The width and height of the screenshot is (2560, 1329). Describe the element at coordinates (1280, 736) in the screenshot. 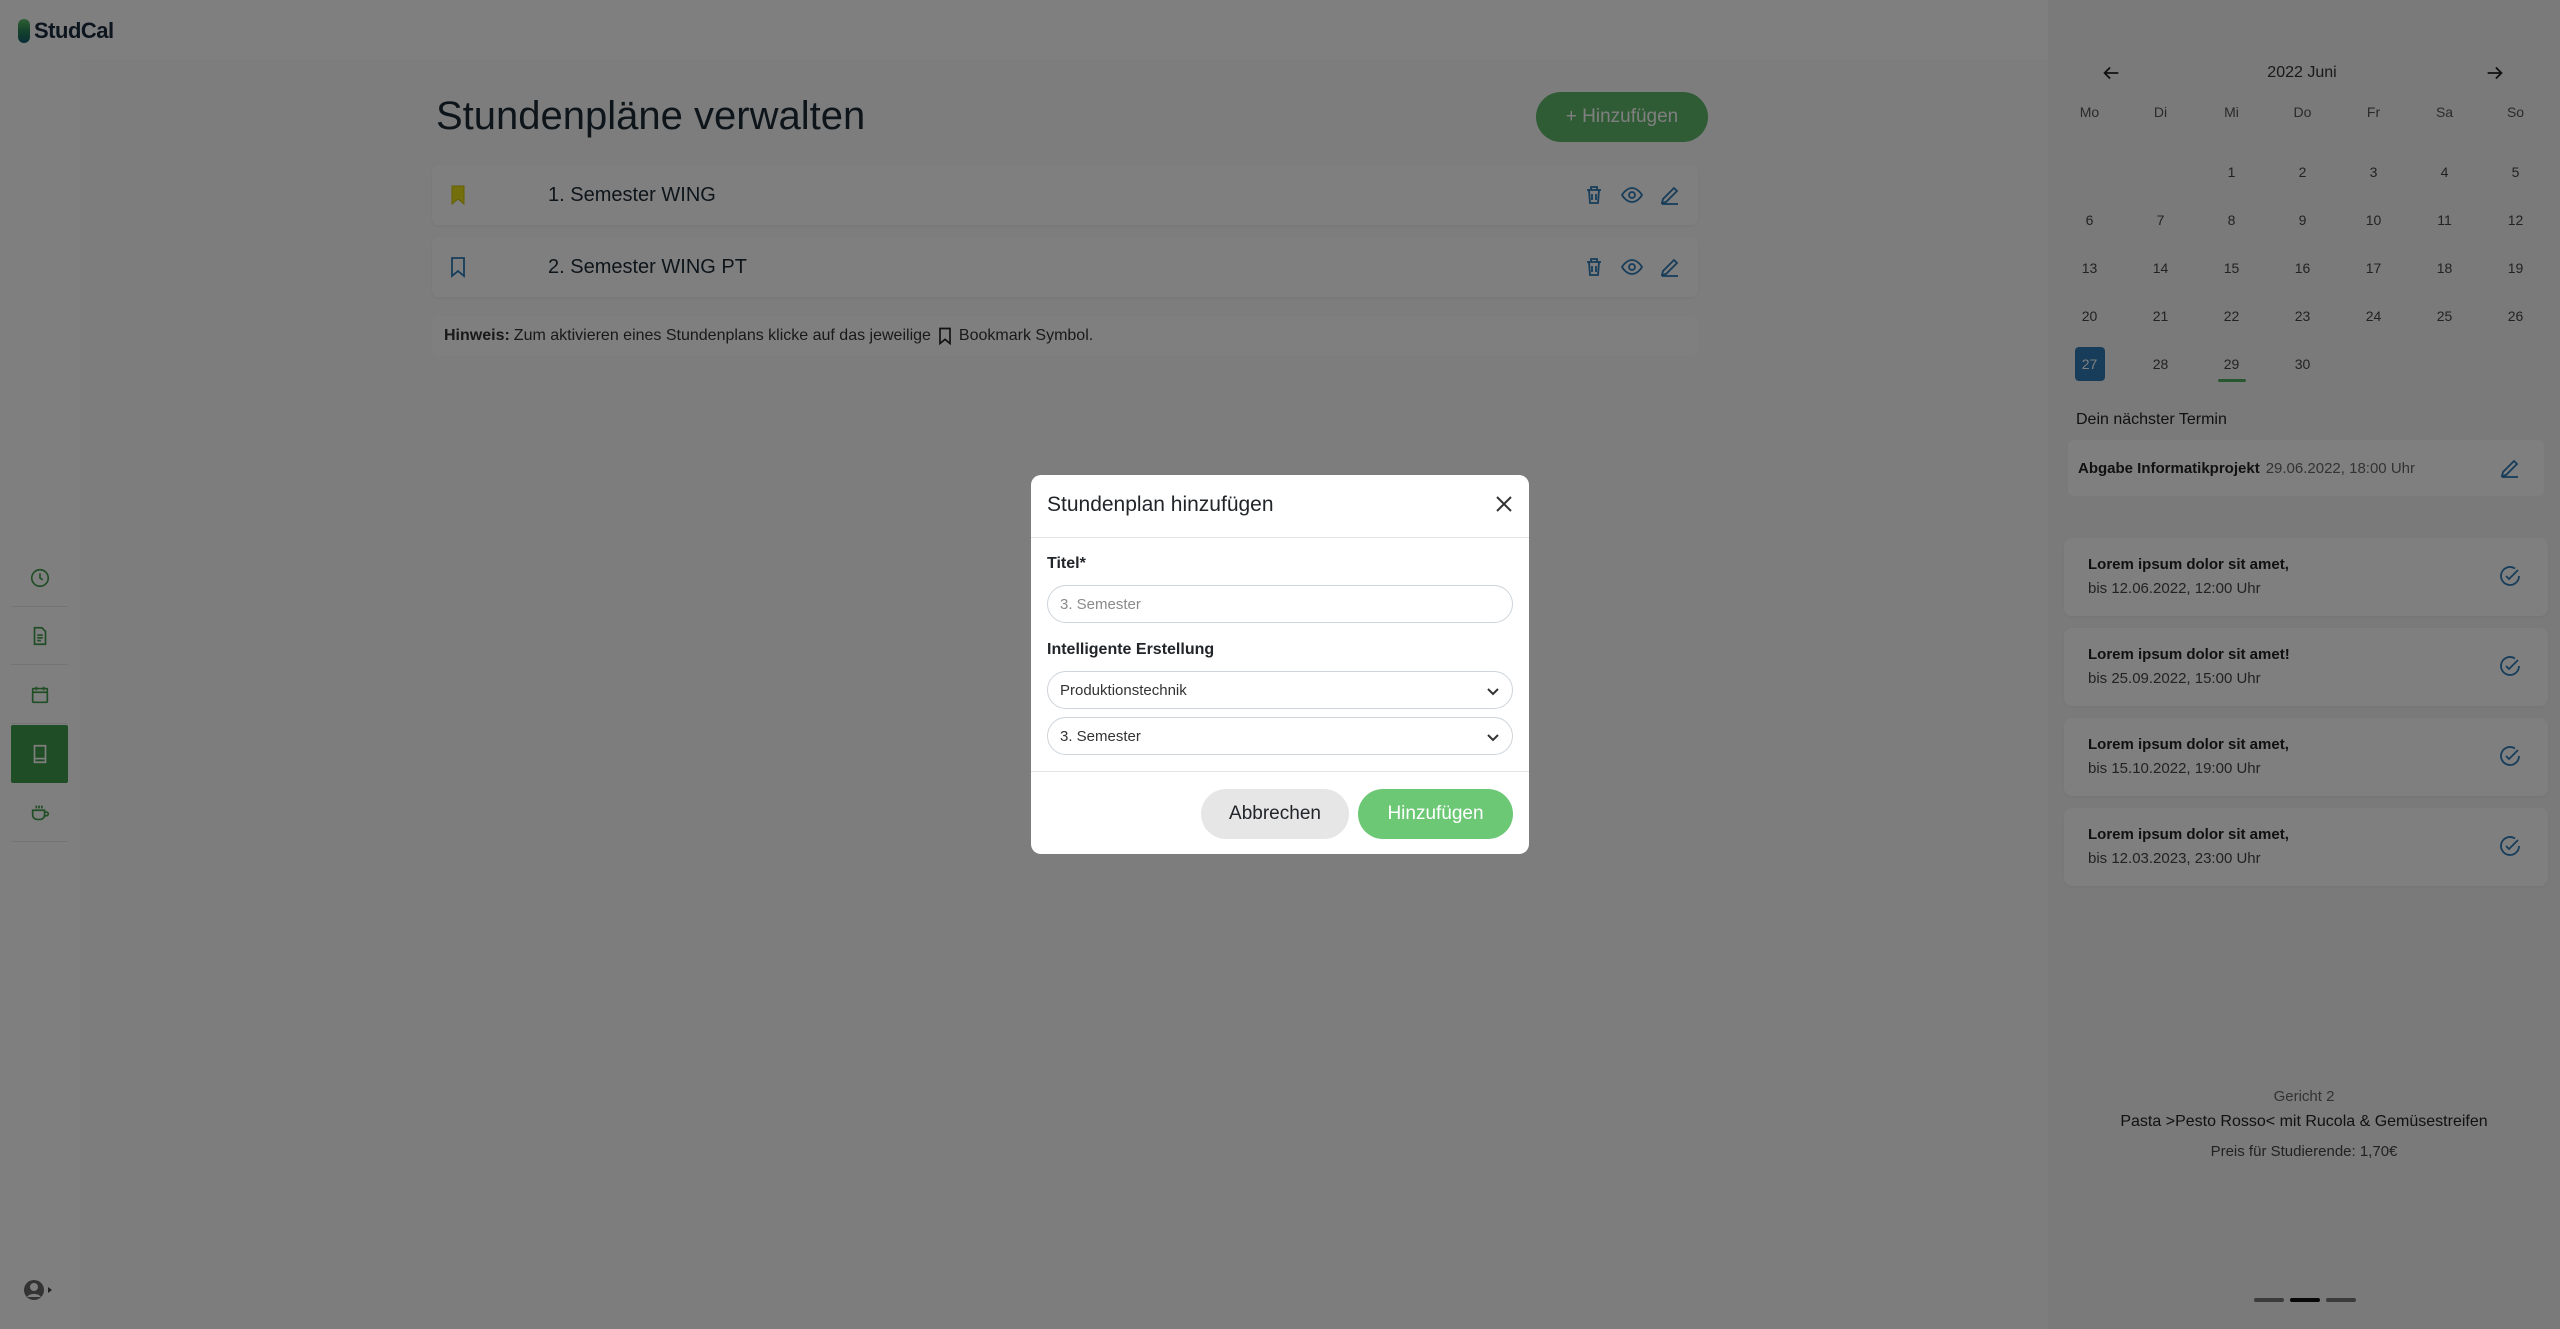

I see `semester-select: 3. Semester` at that location.